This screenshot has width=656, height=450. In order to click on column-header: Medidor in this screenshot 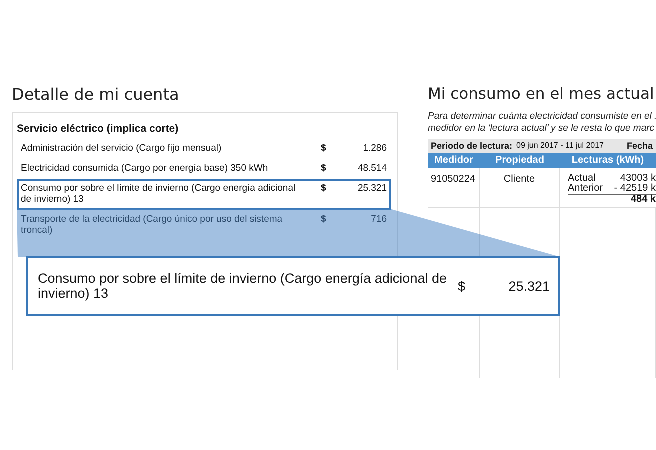, I will do `click(454, 161)`.